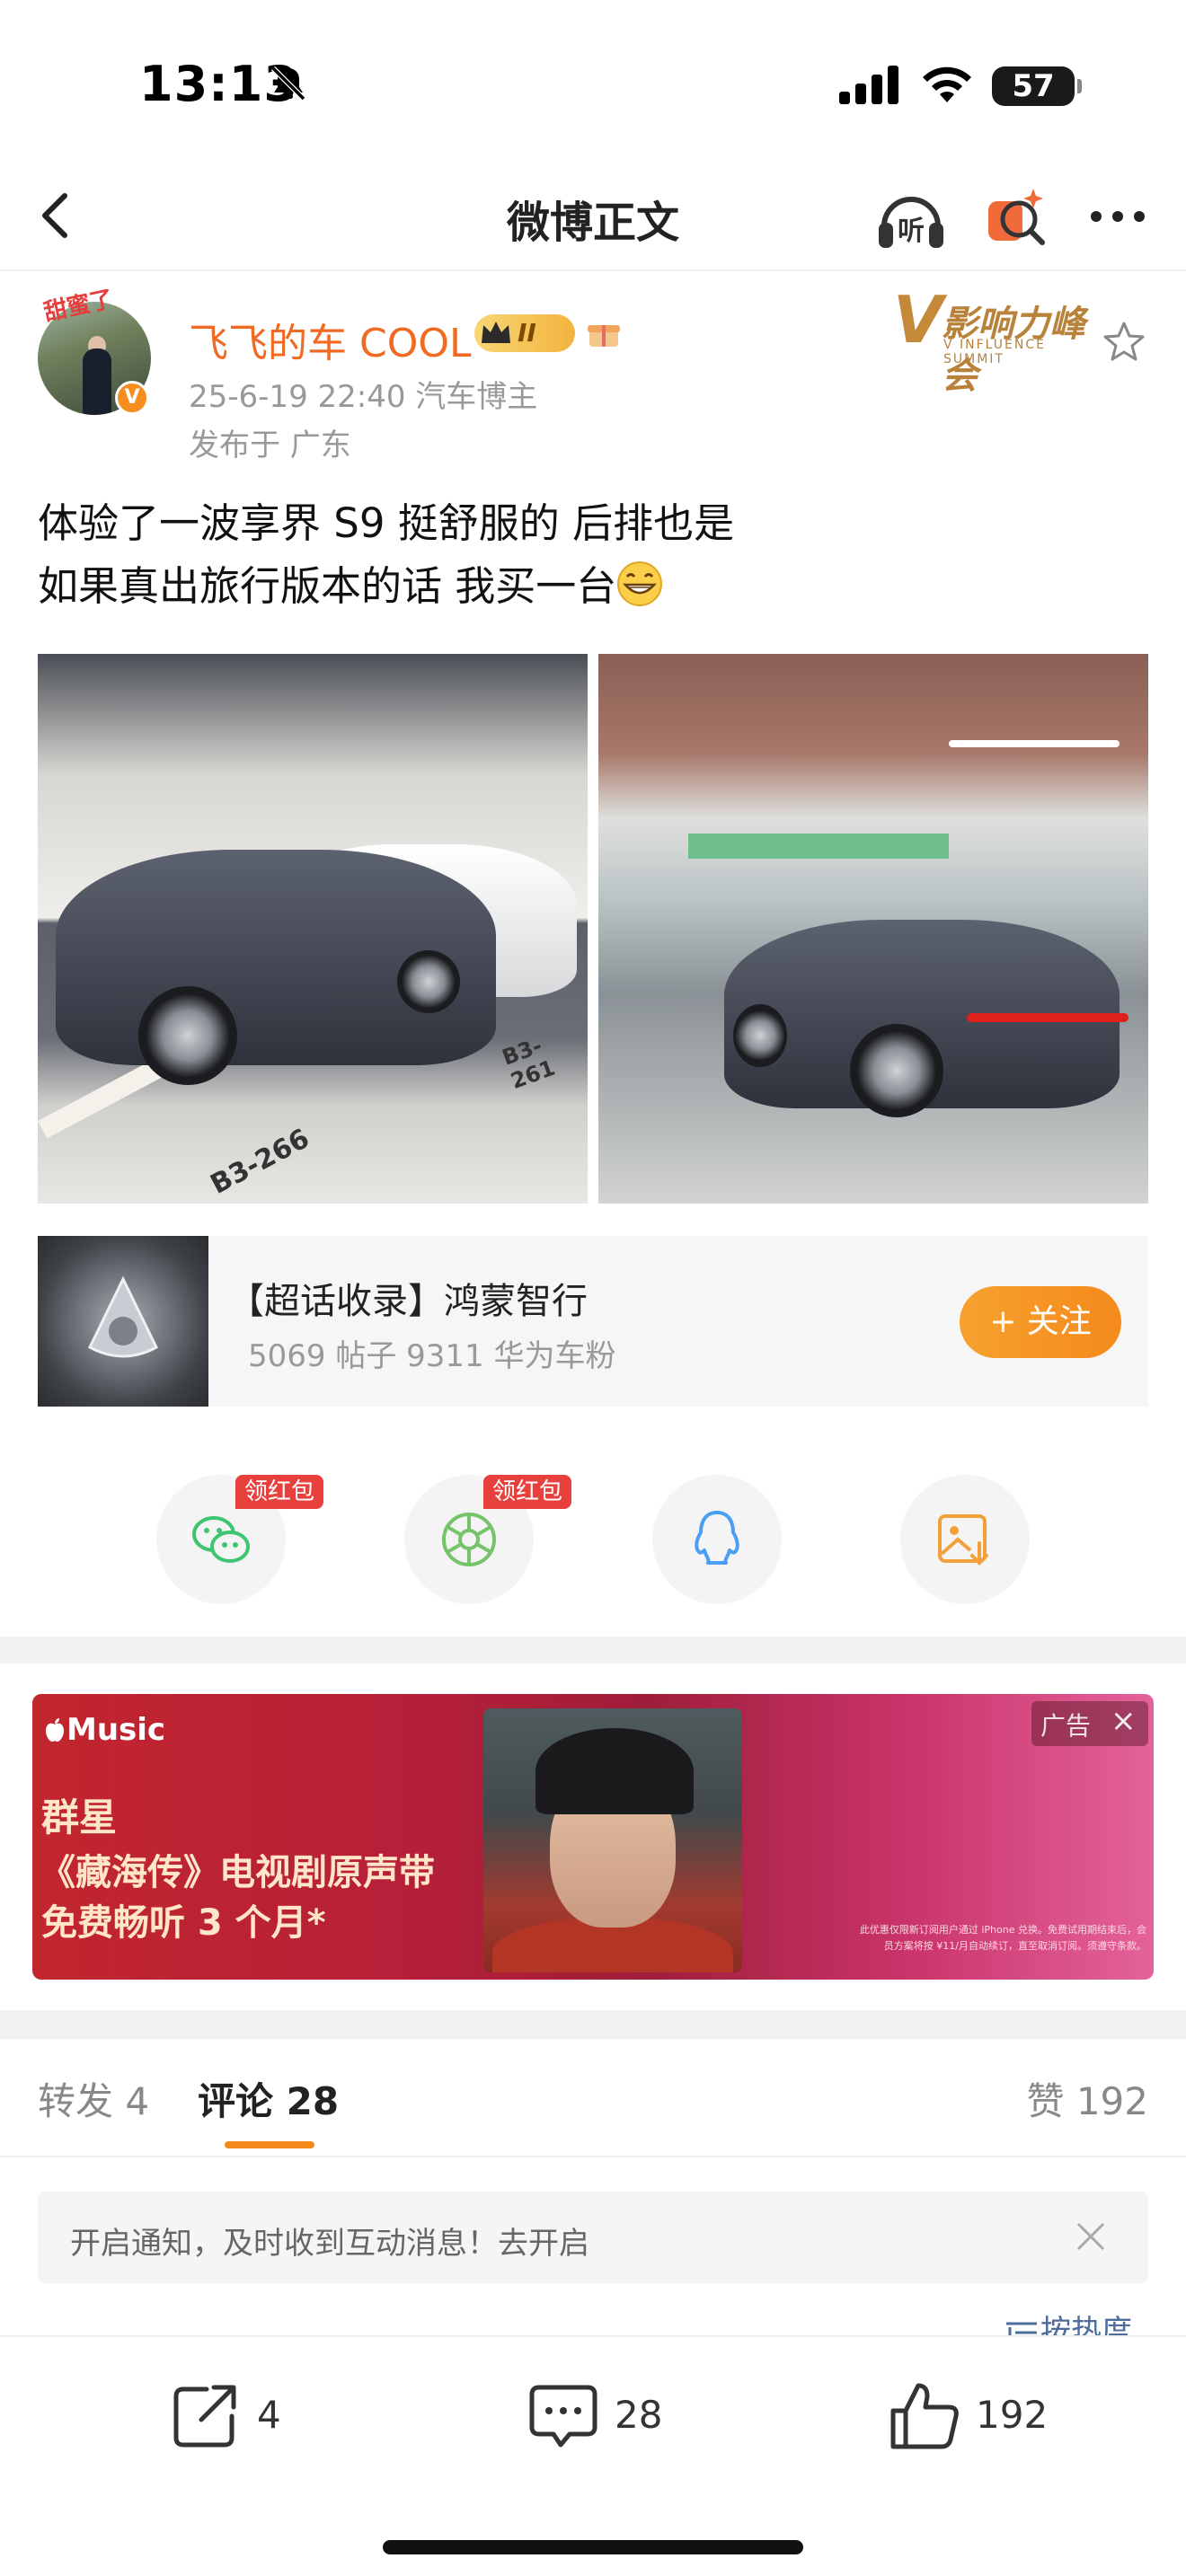  What do you see at coordinates (313, 929) in the screenshot?
I see `post-photo-1: B3-266 B3-261` at bounding box center [313, 929].